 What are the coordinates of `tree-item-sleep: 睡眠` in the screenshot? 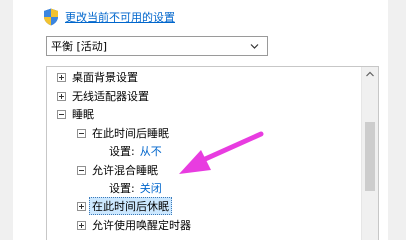 It's located at (75, 114).